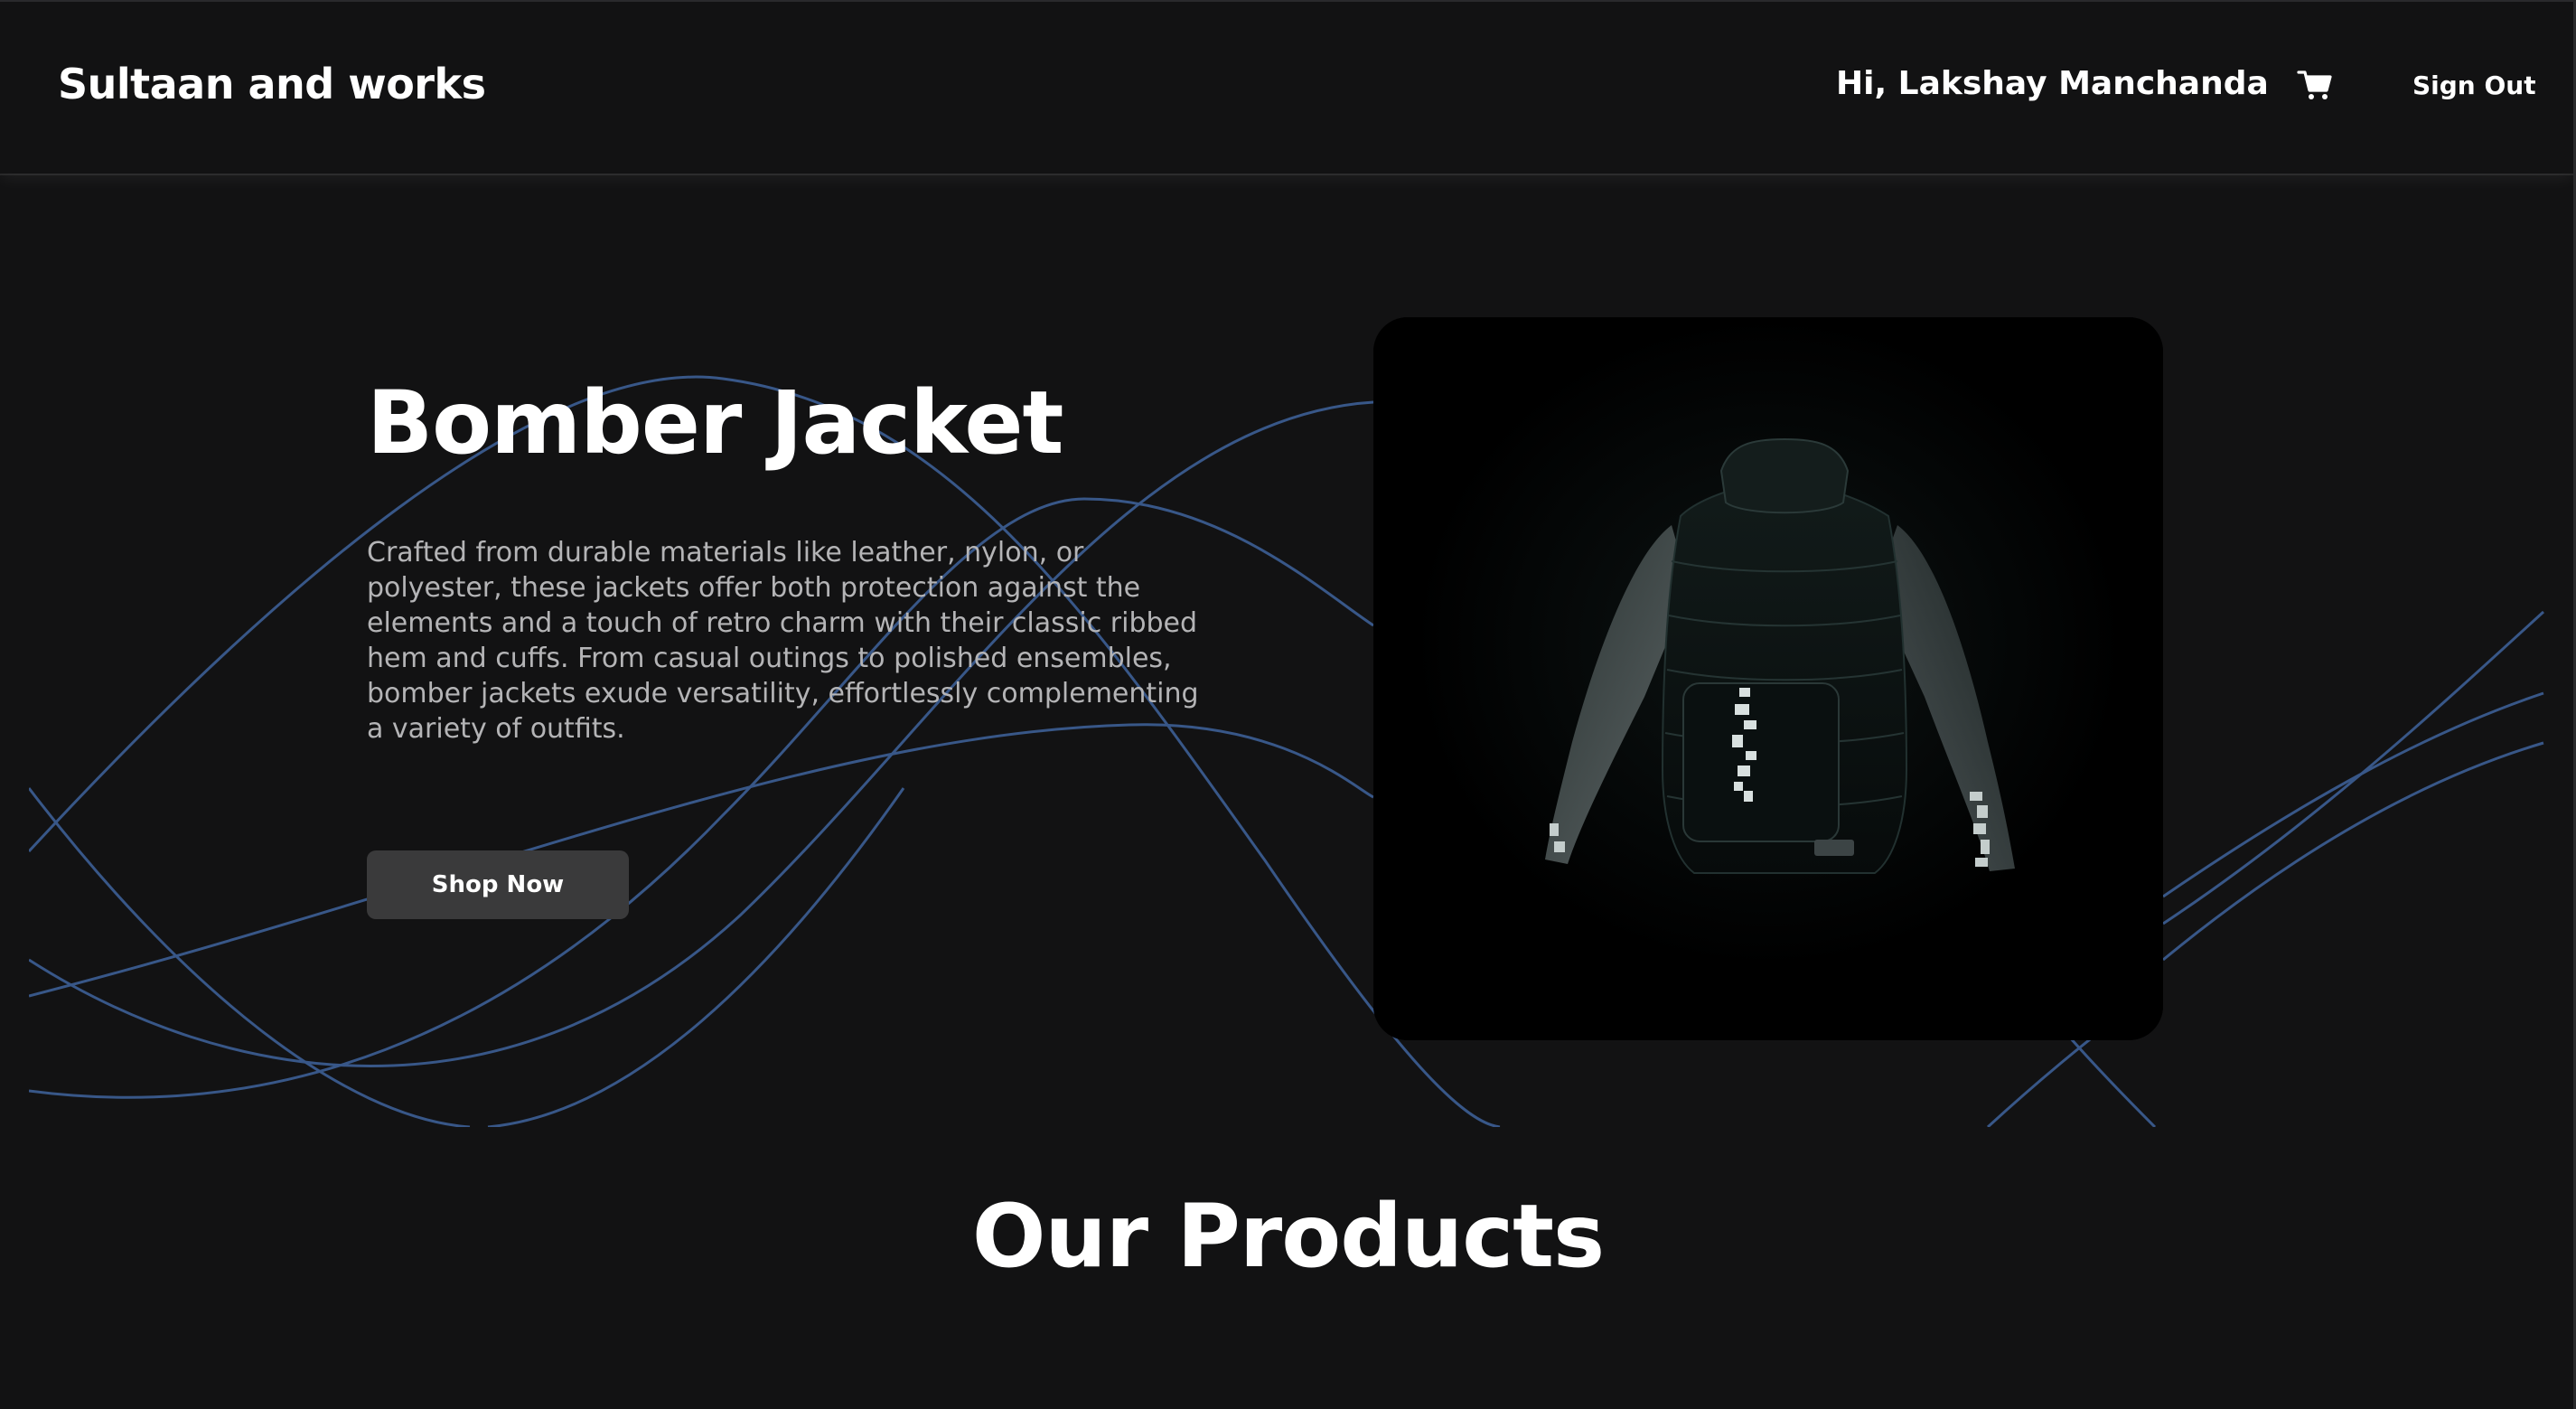  Describe the element at coordinates (715, 423) in the screenshot. I see `hero-title: Bomber Jacket` at that location.